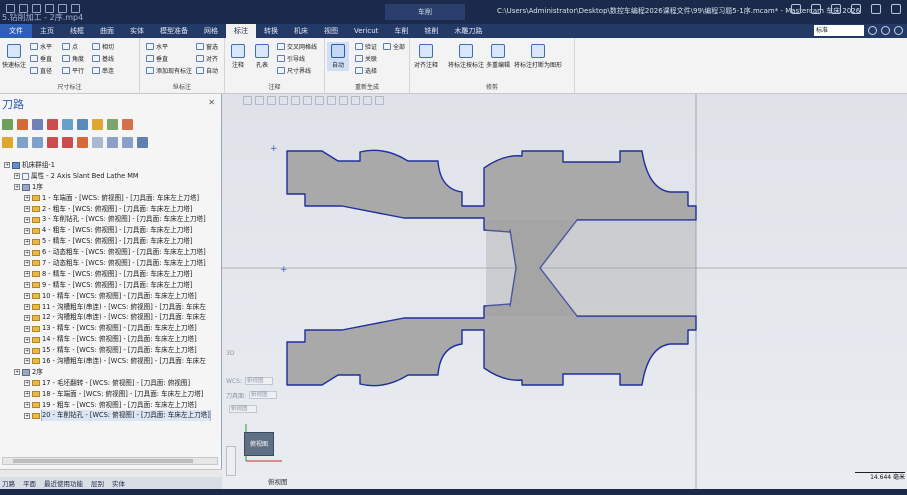 Image resolution: width=907 pixels, height=495 pixels. I want to click on toolpath-tree-item: +8 - 精车 - [WCS: 俯视图] - [刀具面: 车床左上刀塔], so click(111, 274).